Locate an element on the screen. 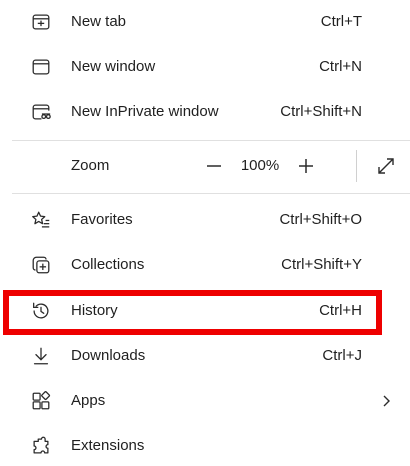 Image resolution: width=410 pixels, height=466 pixels. menu-item-label: New tab is located at coordinates (99, 21).